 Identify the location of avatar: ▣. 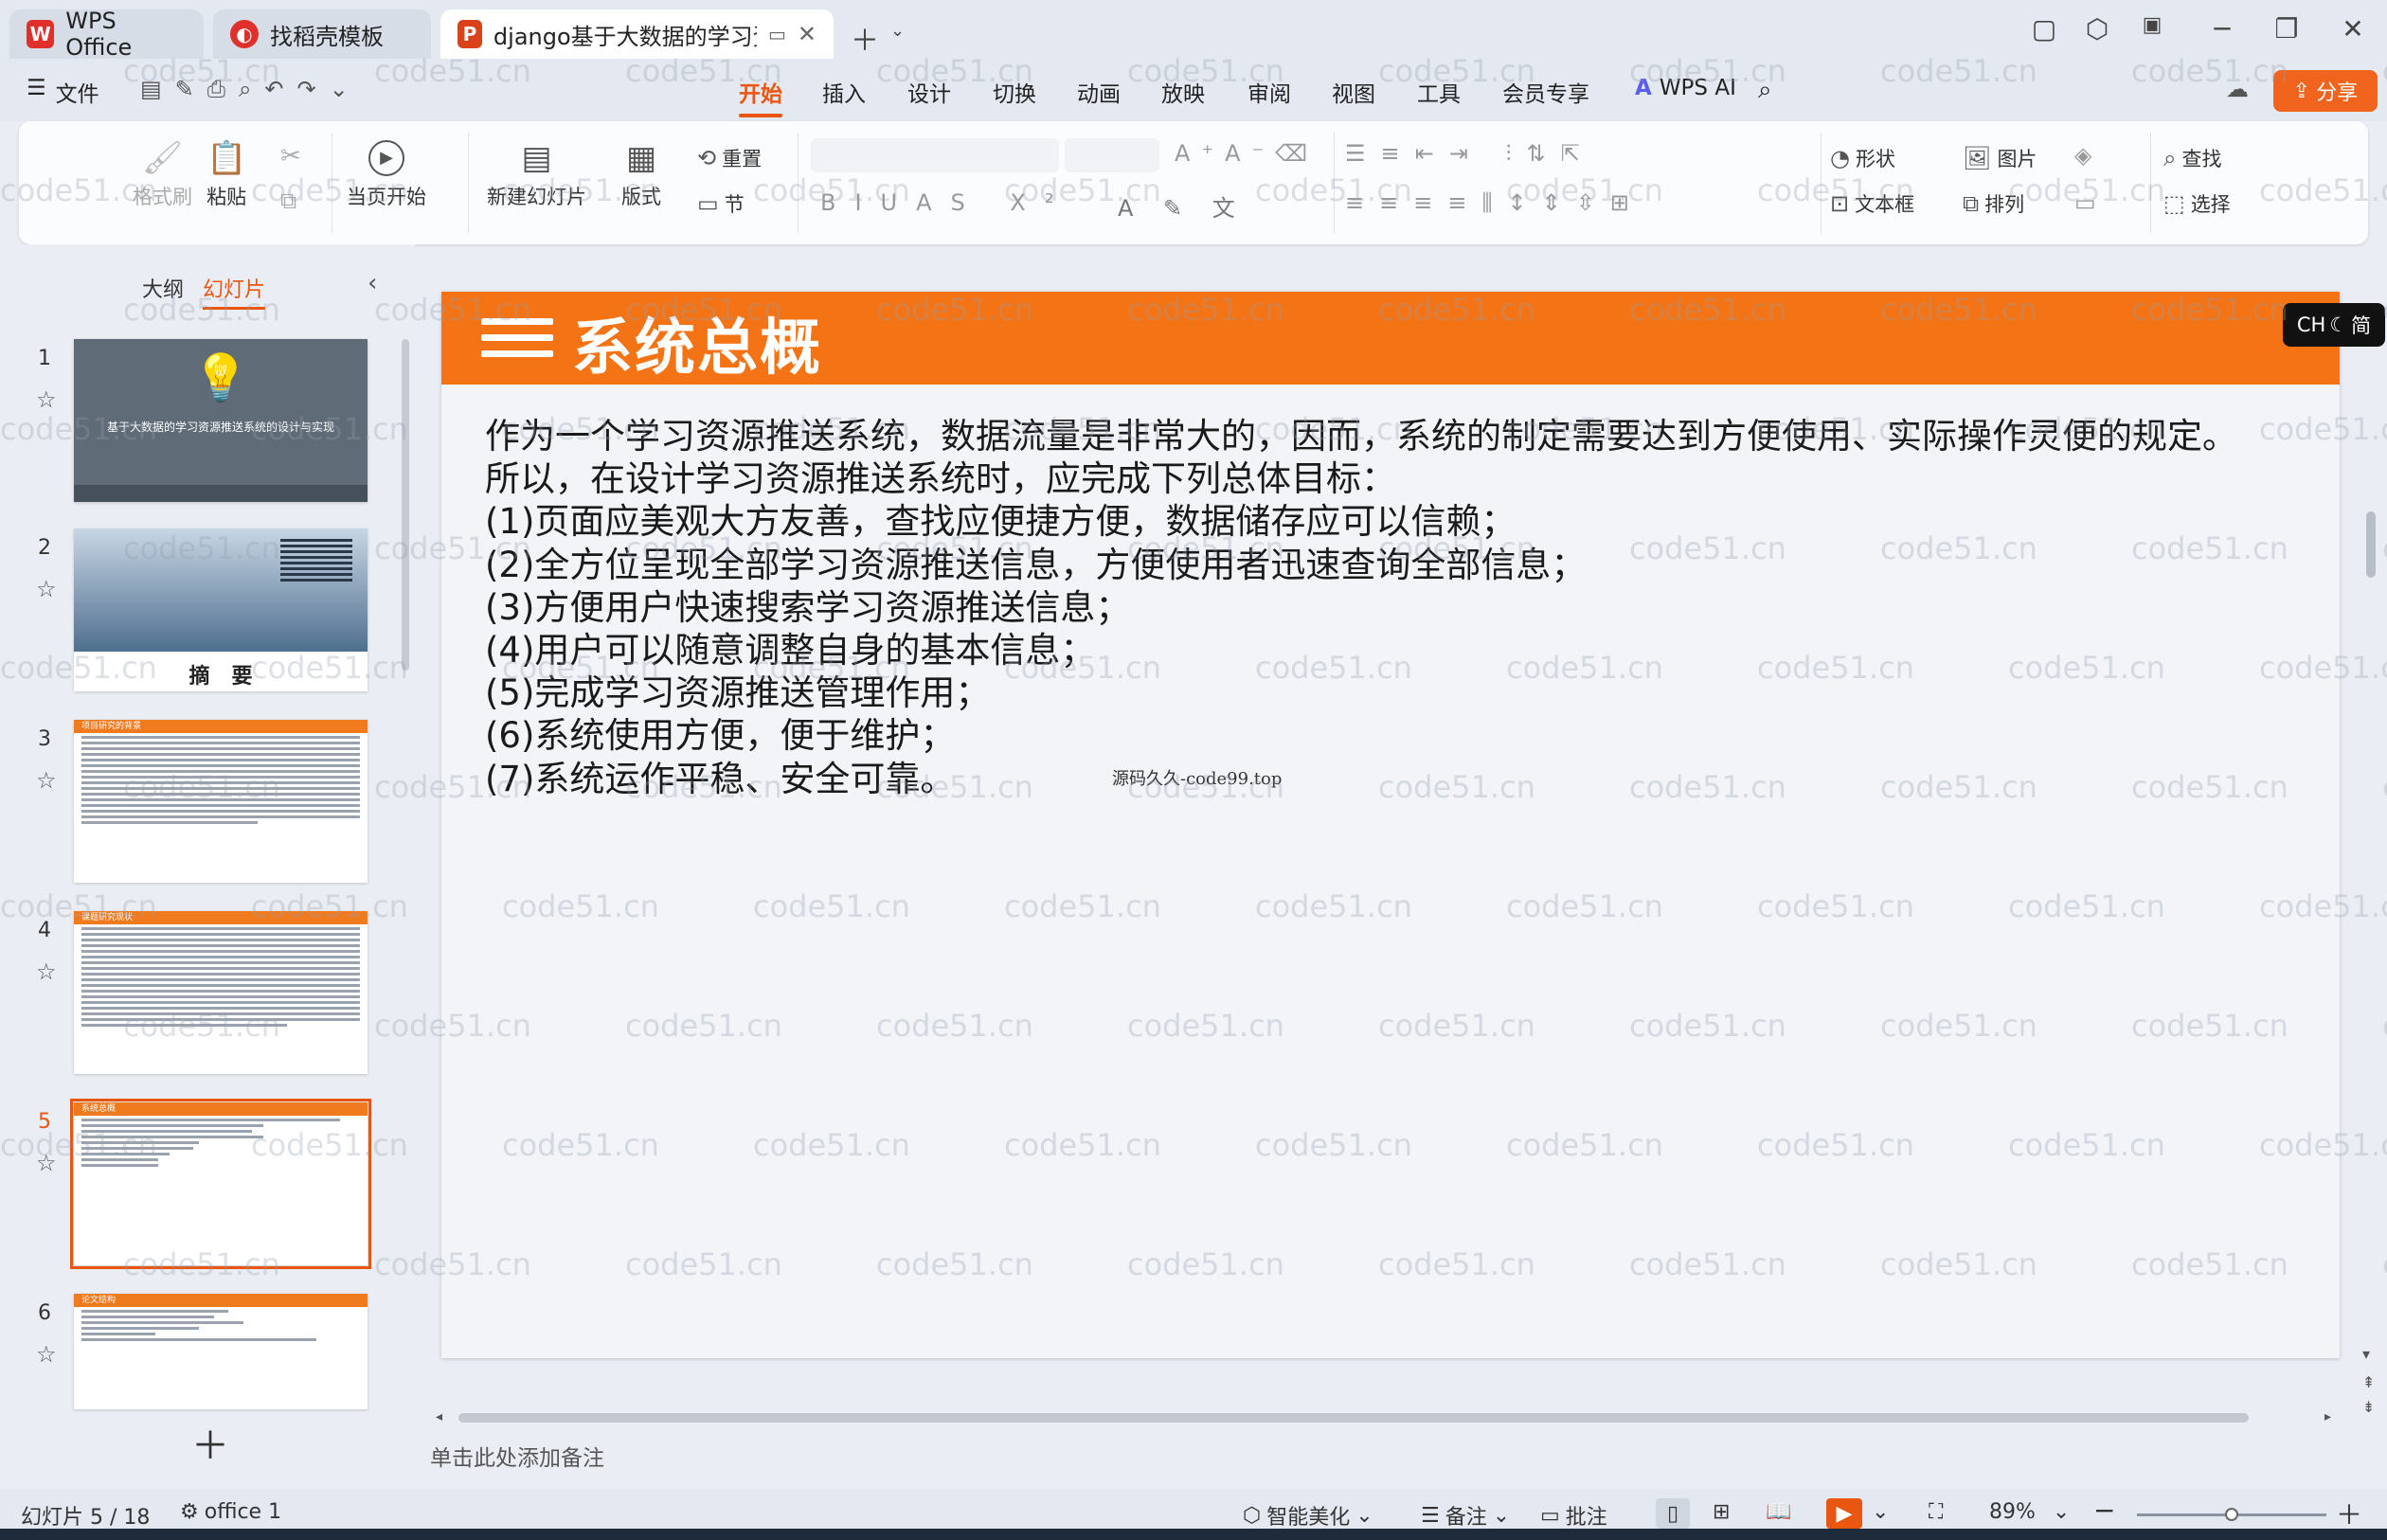
(2152, 25).